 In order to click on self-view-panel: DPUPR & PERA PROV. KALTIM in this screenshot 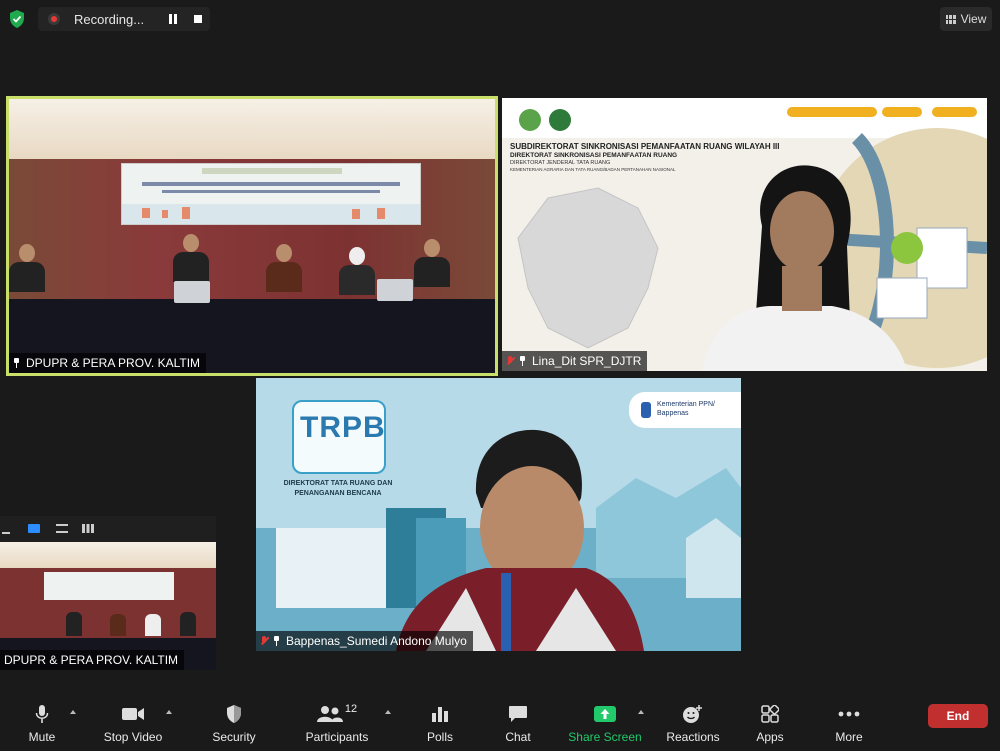, I will do `click(108, 593)`.